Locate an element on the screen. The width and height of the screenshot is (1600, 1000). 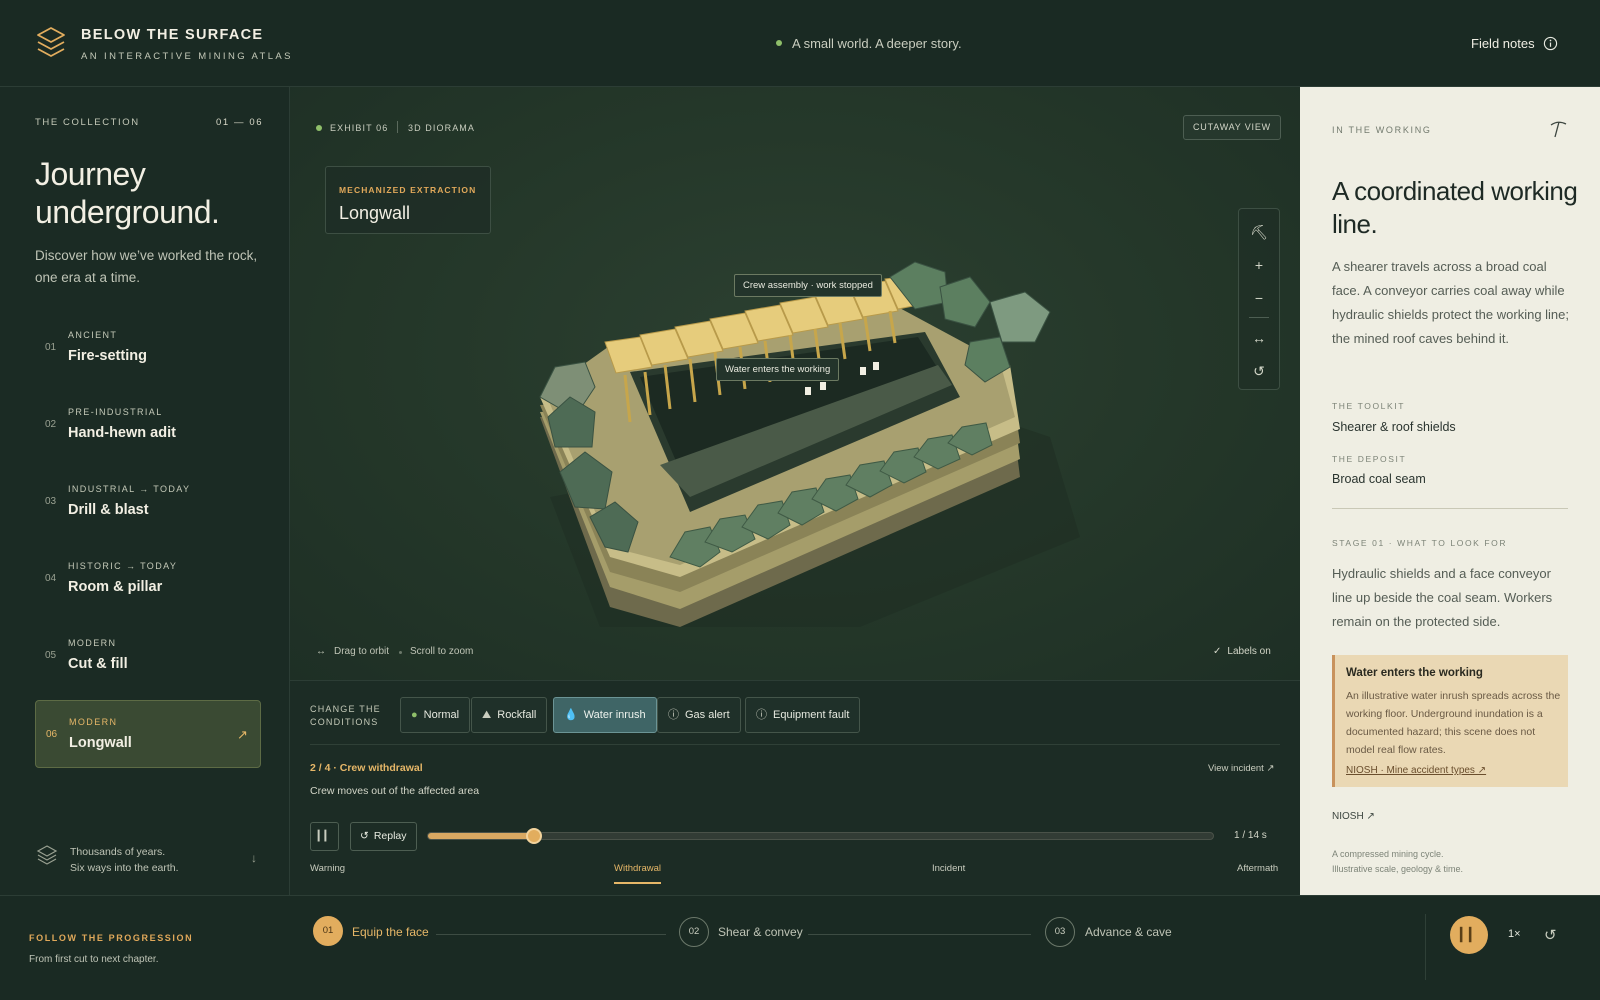
era-number: 05 is located at coordinates (51, 655).